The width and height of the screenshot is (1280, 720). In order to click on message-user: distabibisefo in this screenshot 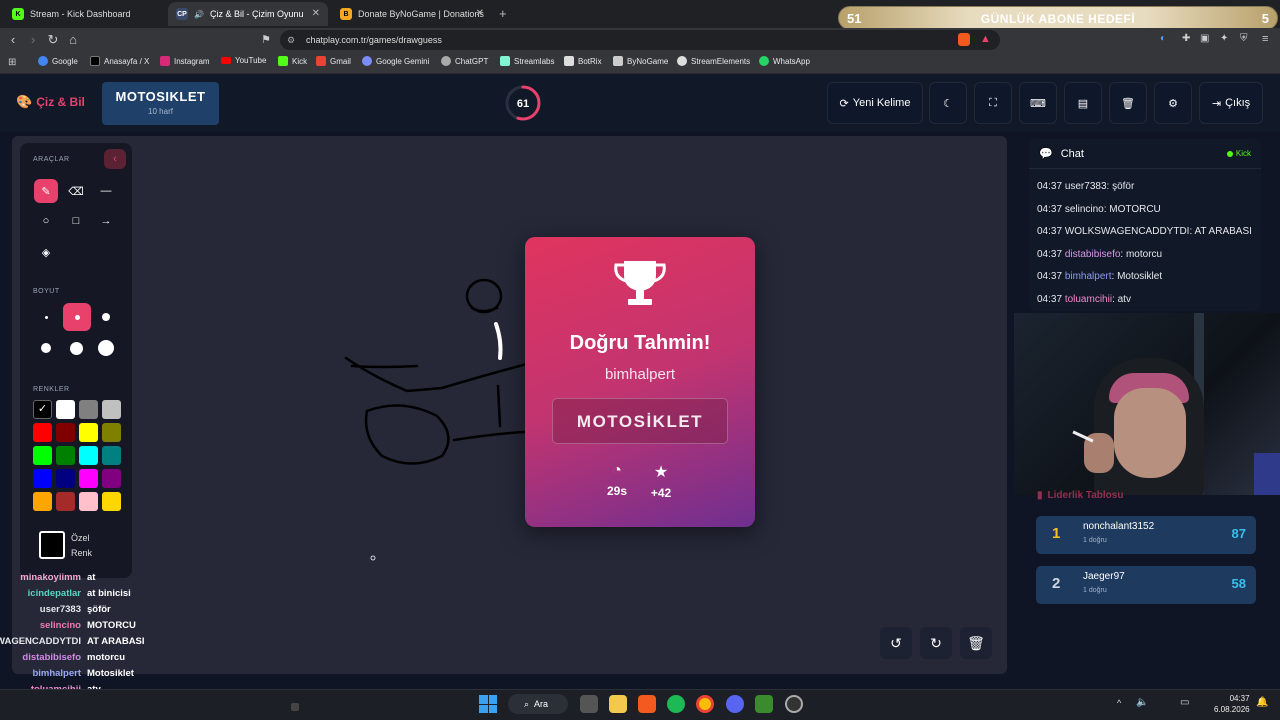, I will do `click(1093, 254)`.